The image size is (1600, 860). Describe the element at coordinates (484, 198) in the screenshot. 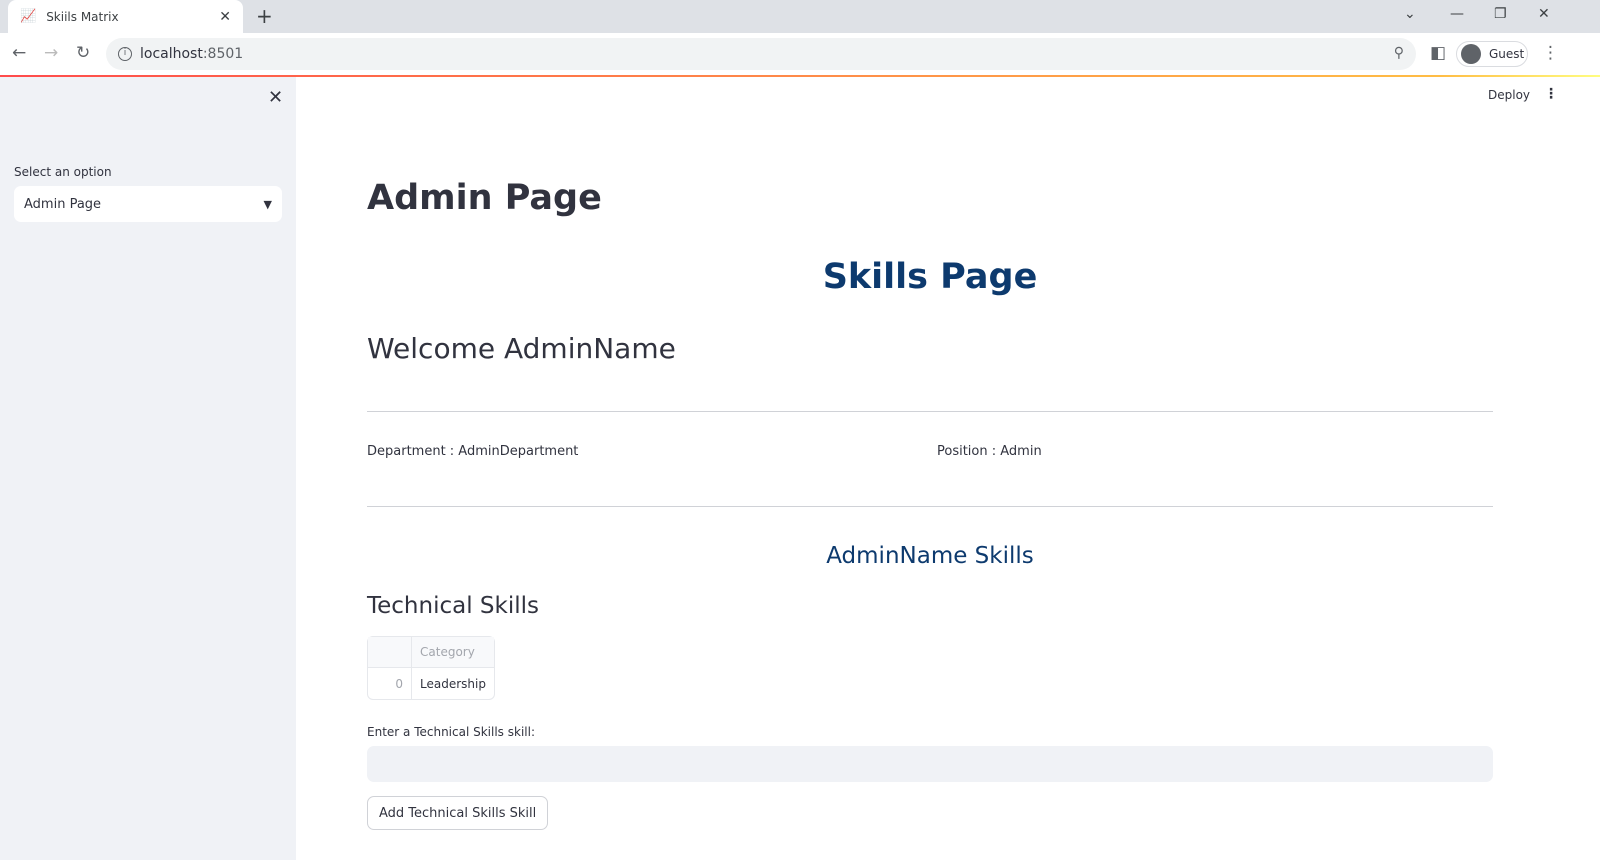

I see `page-title: Admin Page` at that location.